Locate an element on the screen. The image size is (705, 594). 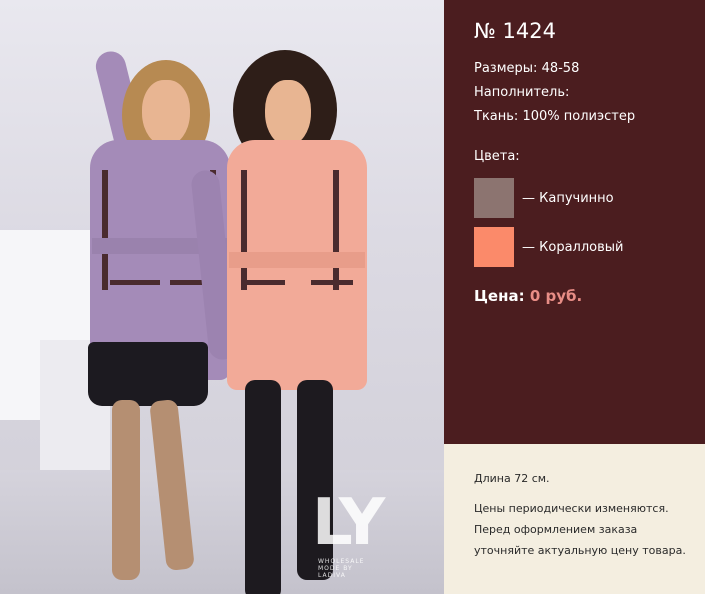
spec-sizes: Размеры: 48-58 is located at coordinates (526, 69).